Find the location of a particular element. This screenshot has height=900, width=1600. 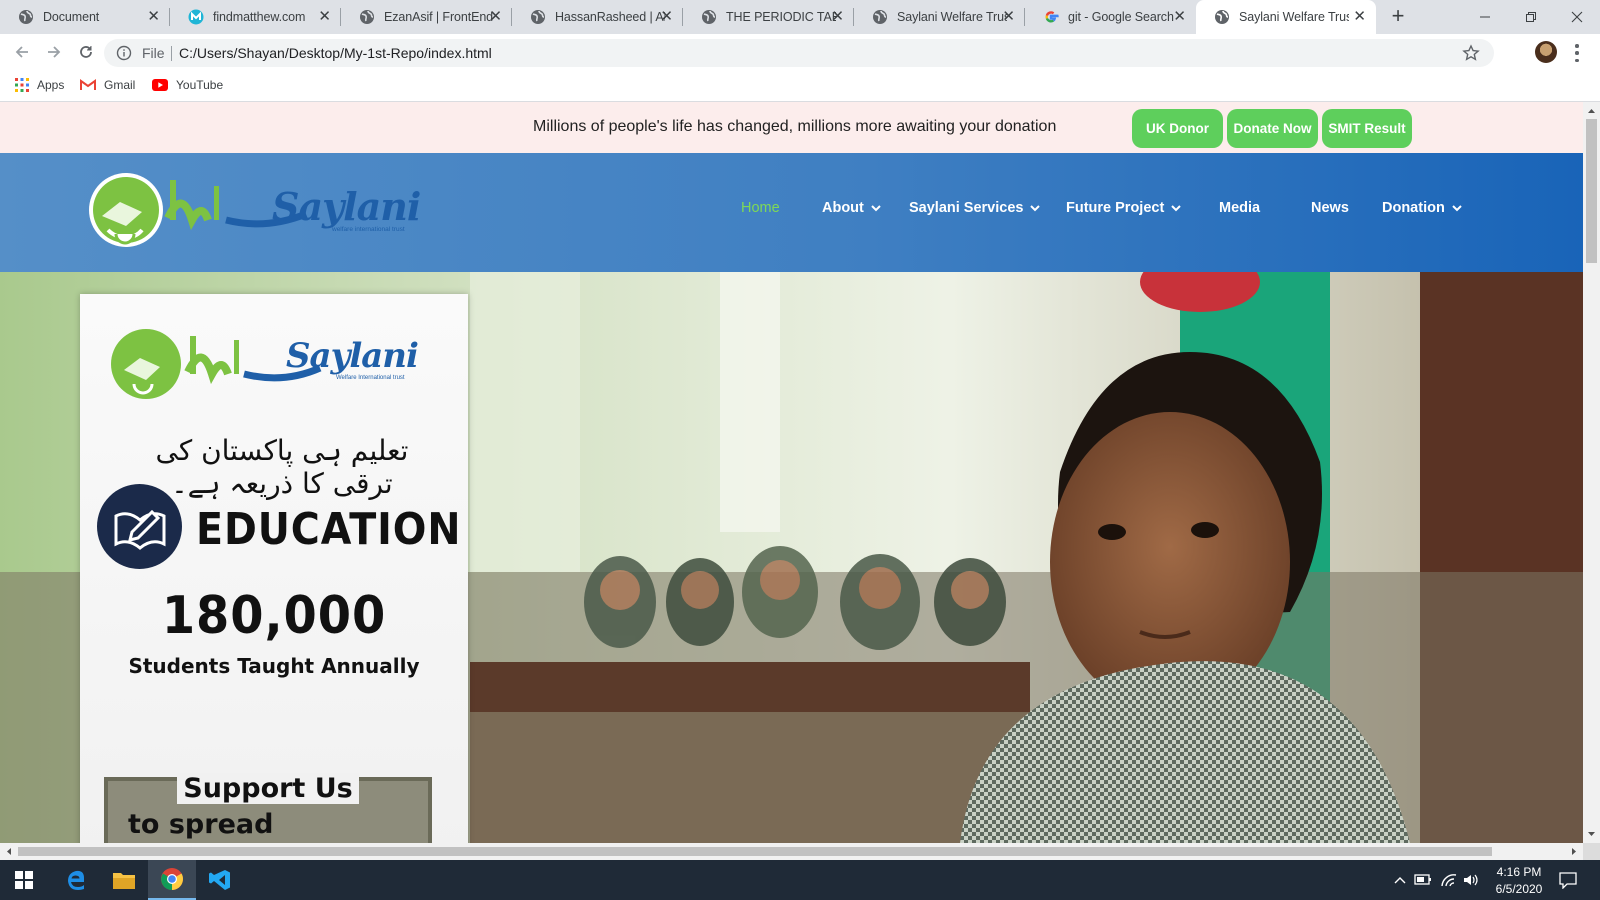

tab-saylani-1: Saylani Welfare Trust ✕ is located at coordinates (939, 17).